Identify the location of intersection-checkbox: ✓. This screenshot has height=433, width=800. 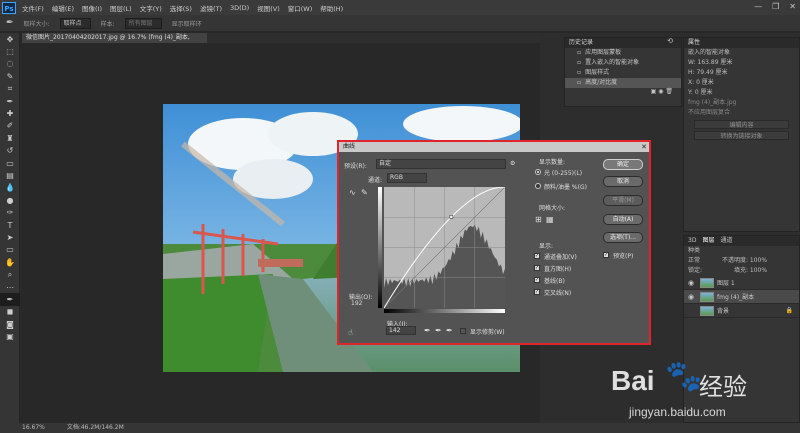
(537, 292).